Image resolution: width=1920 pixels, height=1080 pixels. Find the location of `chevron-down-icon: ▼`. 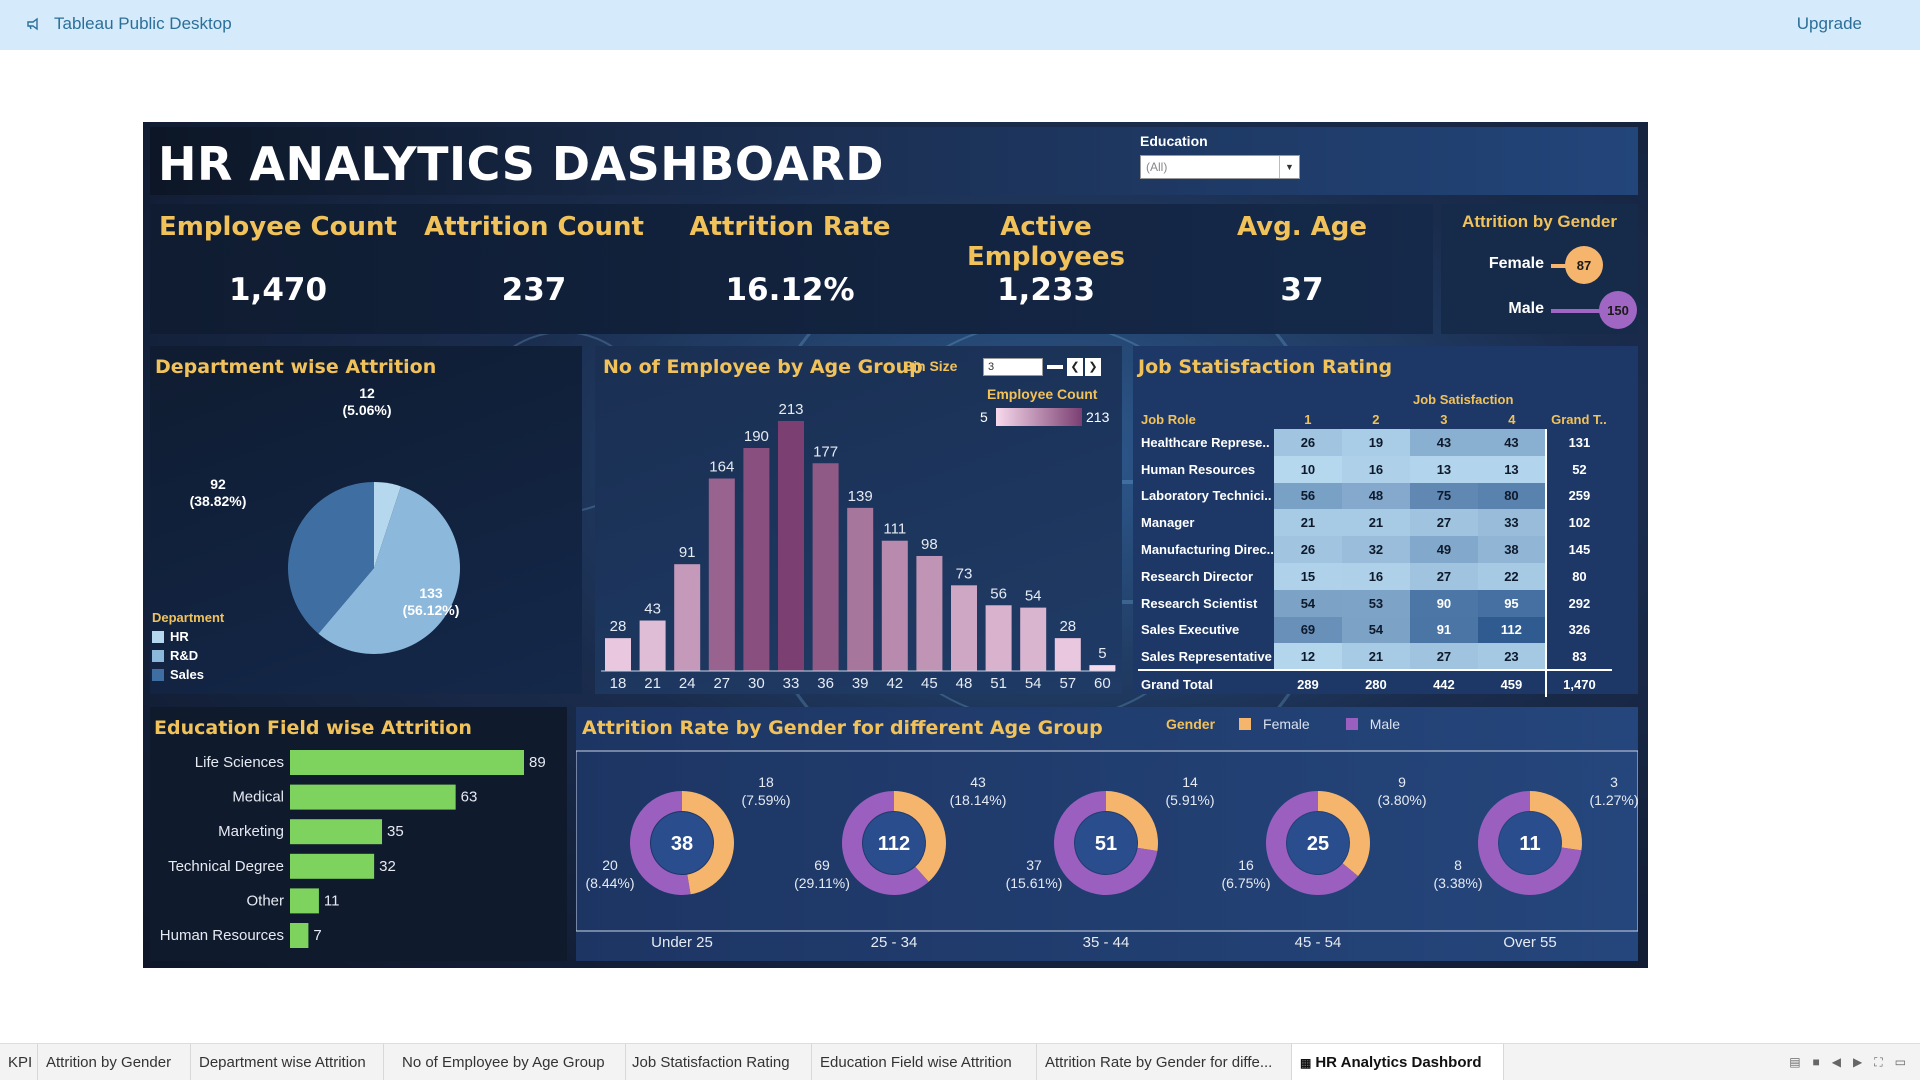

chevron-down-icon: ▼ is located at coordinates (1289, 167).